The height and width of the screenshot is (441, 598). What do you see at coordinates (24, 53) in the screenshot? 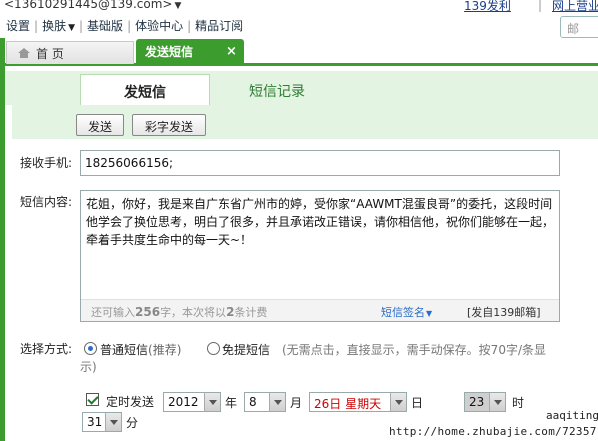
I see `home-icon` at bounding box center [24, 53].